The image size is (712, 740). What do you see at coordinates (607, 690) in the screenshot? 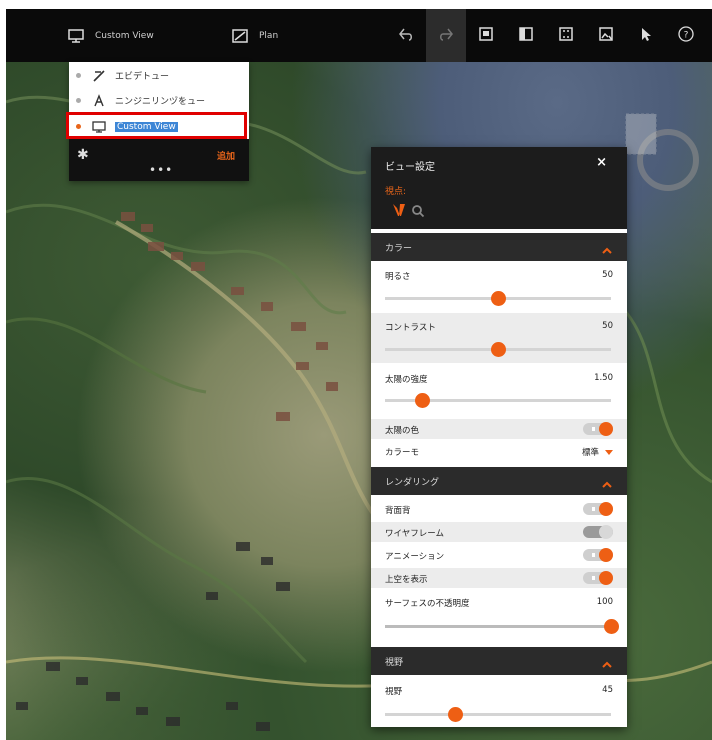
I see `fov-value: 45` at bounding box center [607, 690].